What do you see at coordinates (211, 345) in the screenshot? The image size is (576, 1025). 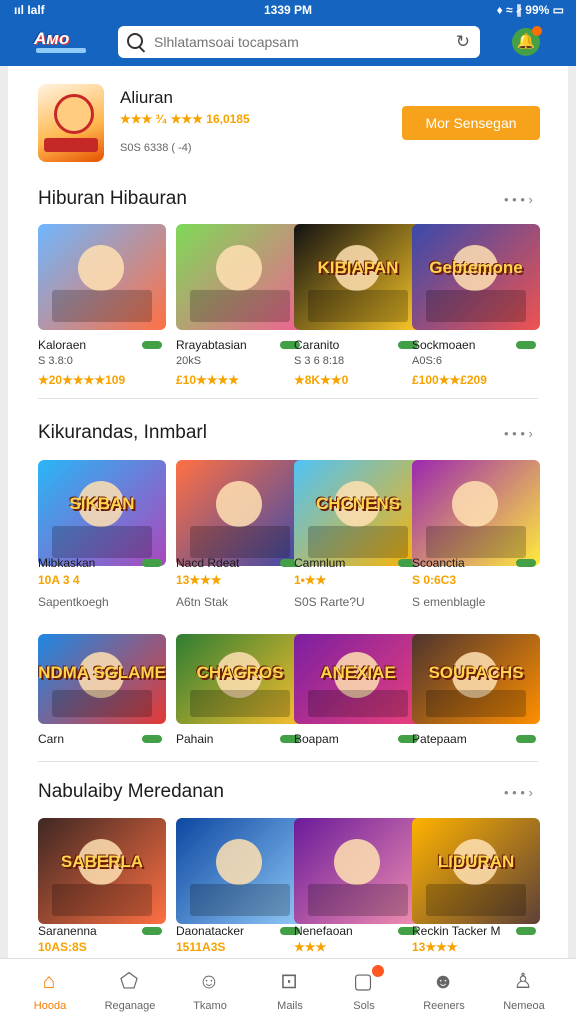 I see `app-name: Rrayabtasian` at bounding box center [211, 345].